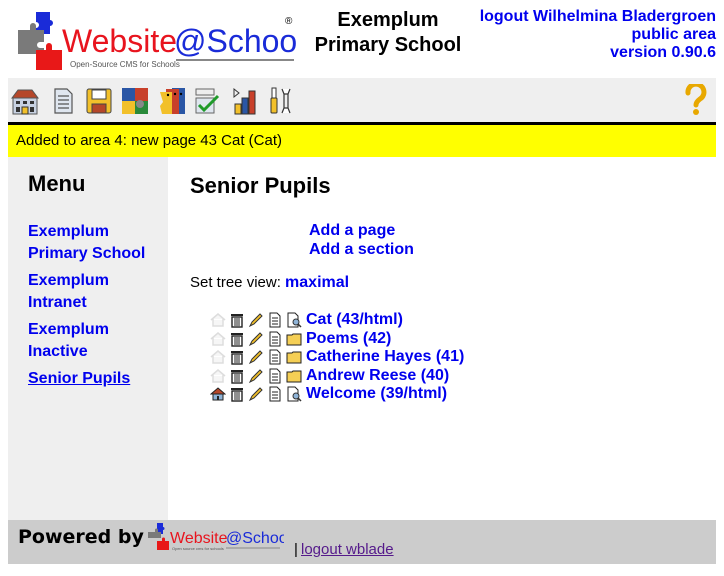  I want to click on tree-item-link: Welcome (39/html), so click(376, 394).